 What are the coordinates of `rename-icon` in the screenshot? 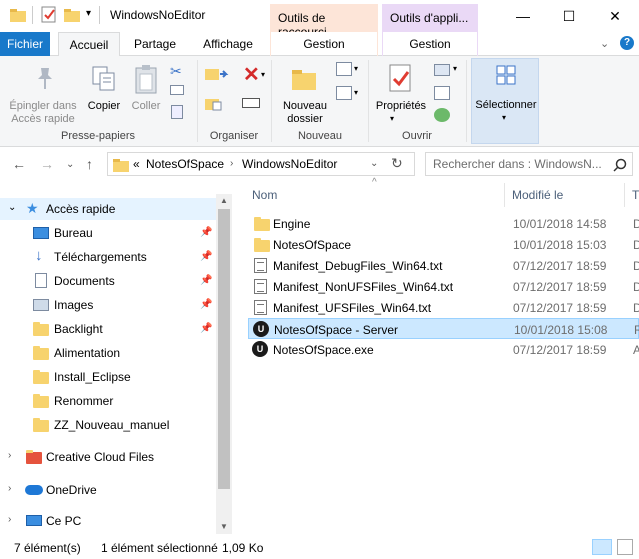 It's located at (251, 103).